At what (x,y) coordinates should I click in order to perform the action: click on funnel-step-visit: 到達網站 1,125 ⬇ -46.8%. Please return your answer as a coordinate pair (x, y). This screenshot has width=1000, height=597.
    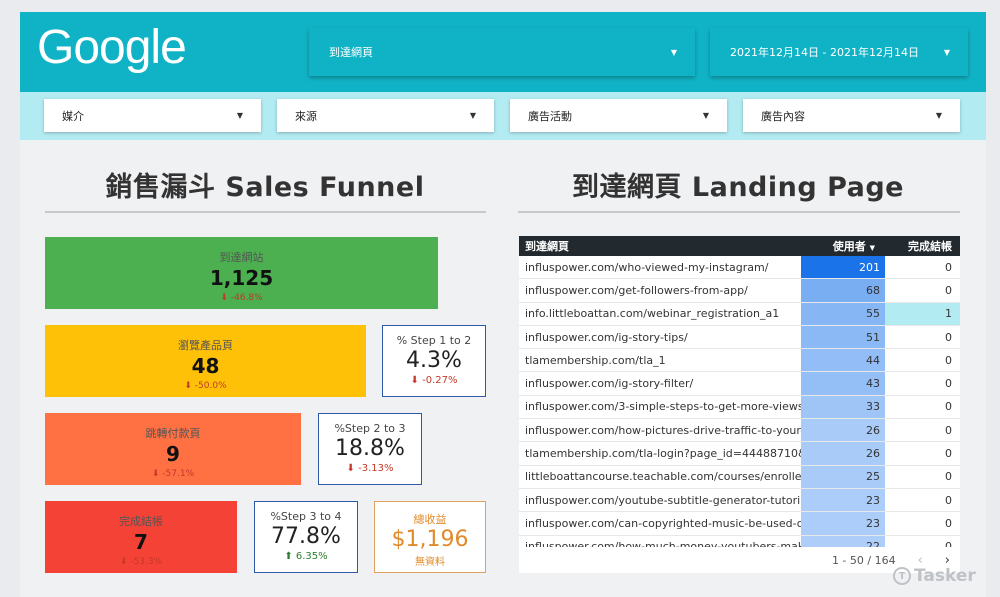
    Looking at the image, I should click on (241, 273).